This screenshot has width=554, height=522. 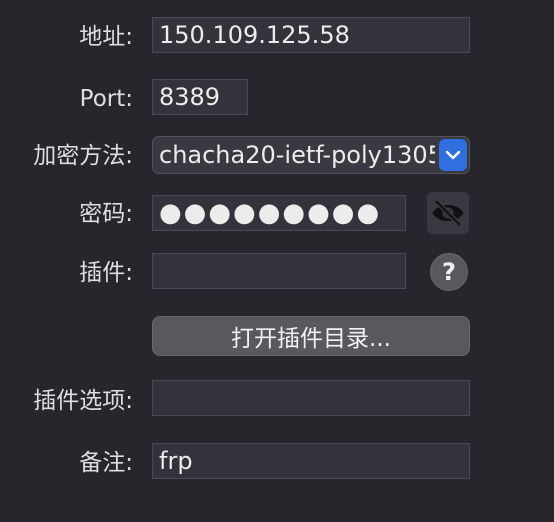 What do you see at coordinates (453, 155) in the screenshot?
I see `chevron-down-icon` at bounding box center [453, 155].